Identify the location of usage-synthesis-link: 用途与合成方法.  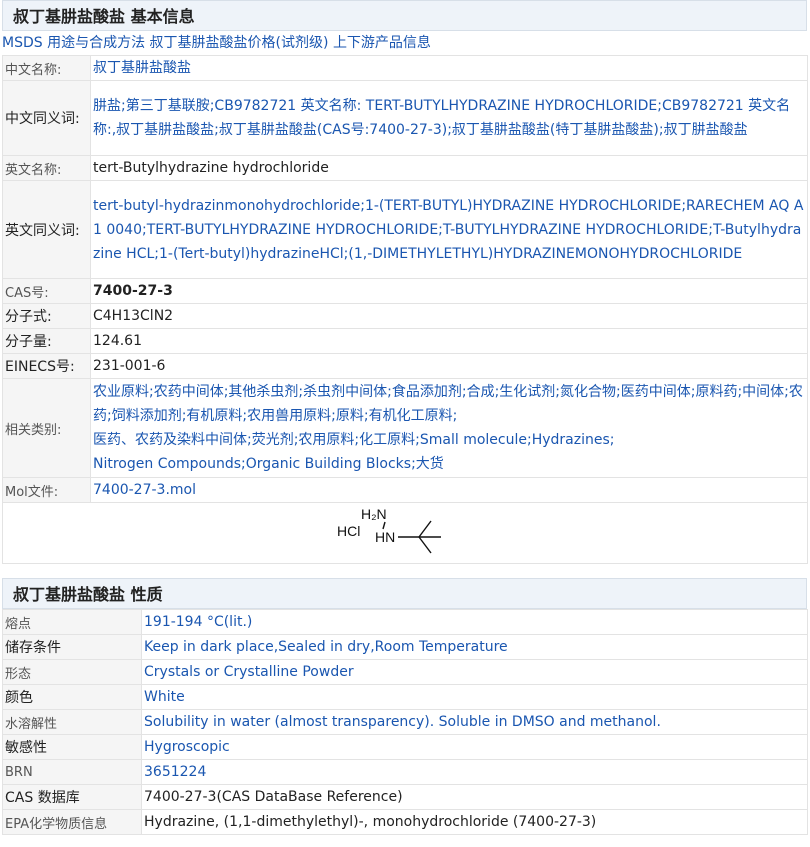
(96, 43).